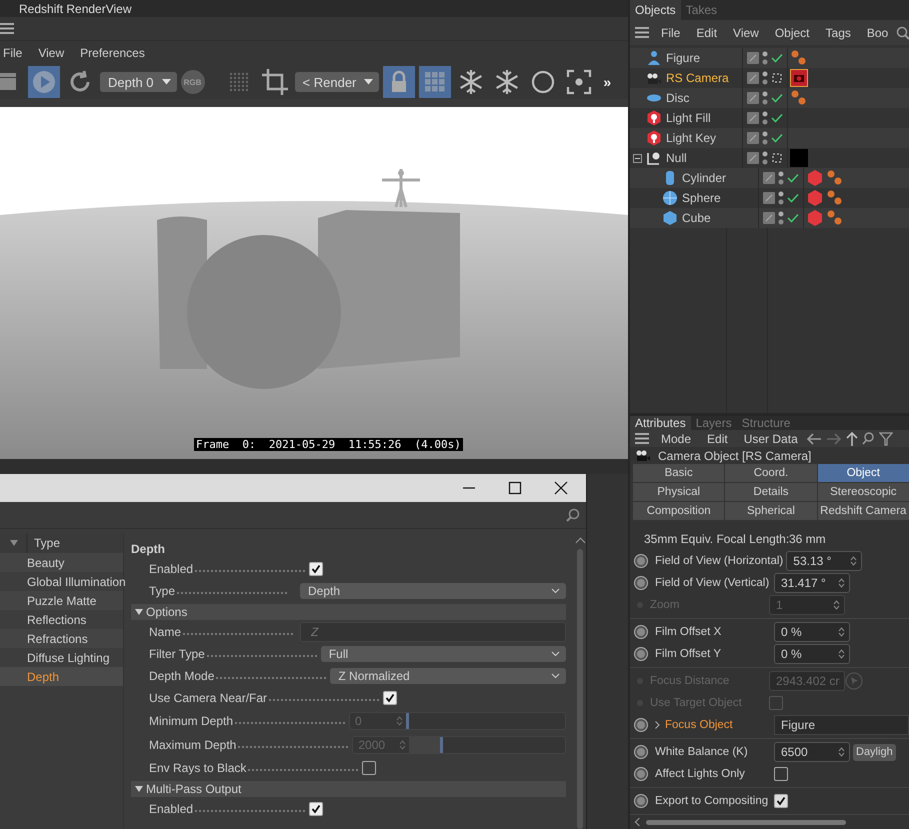 Image resolution: width=909 pixels, height=829 pixels. Describe the element at coordinates (792, 33) in the screenshot. I see `menu-item: Object` at that location.